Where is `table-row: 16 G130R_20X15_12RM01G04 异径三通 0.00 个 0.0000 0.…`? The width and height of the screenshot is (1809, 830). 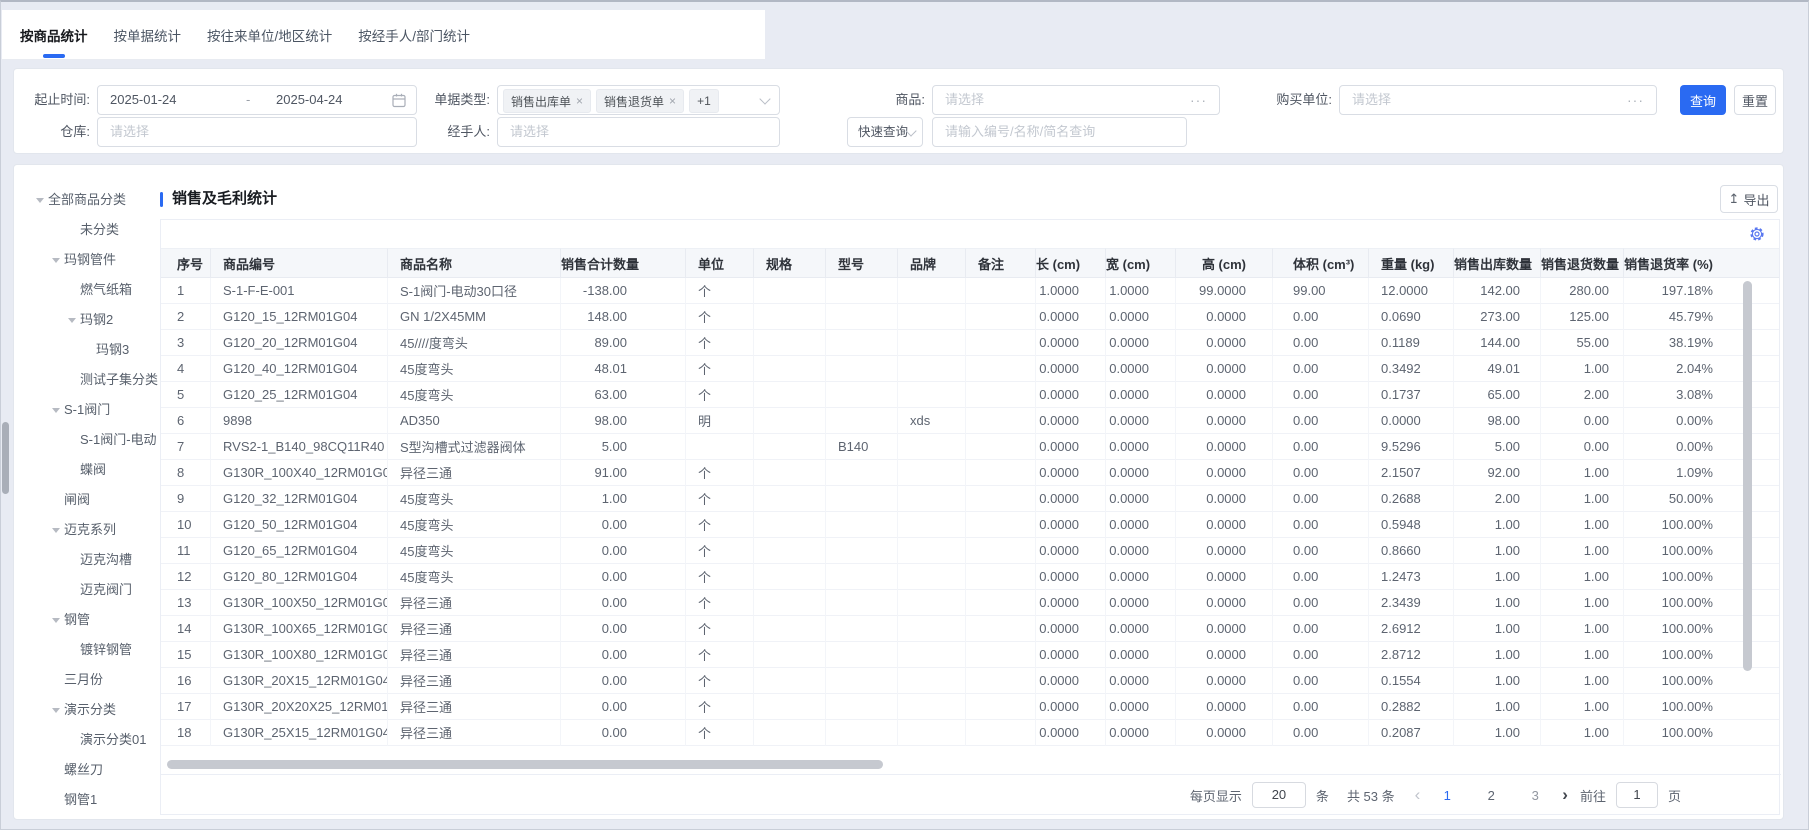
table-row: 16 G130R_20X15_12RM01G04 异径三通 0.00 个 0.0000 0.… is located at coordinates (970, 681).